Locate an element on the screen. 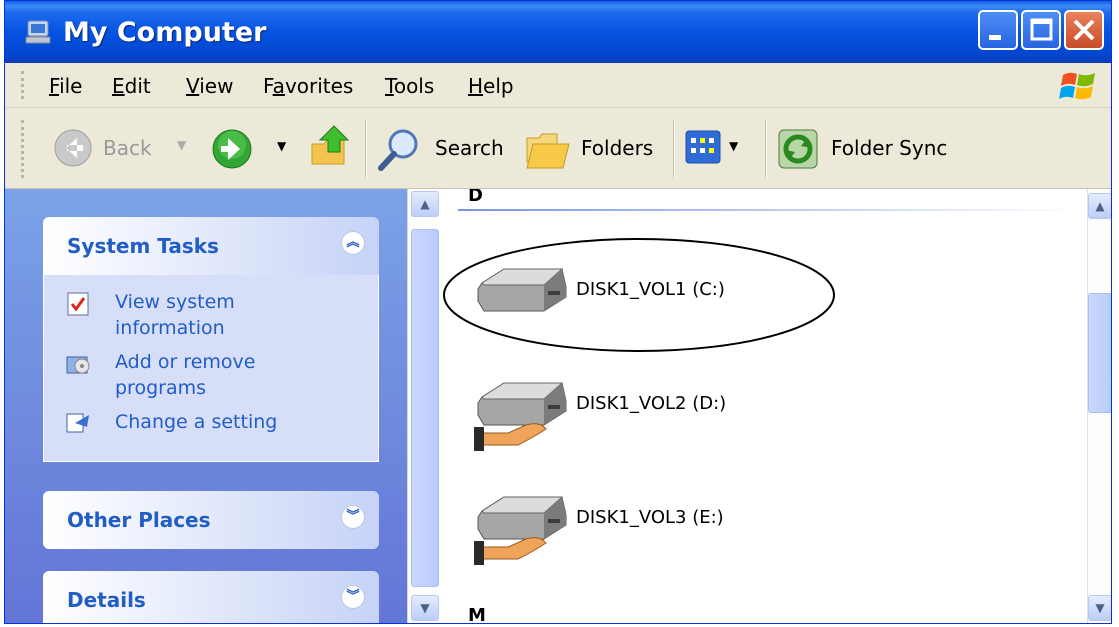 This screenshot has width=1119, height=627. system-info-icon is located at coordinates (78, 304).